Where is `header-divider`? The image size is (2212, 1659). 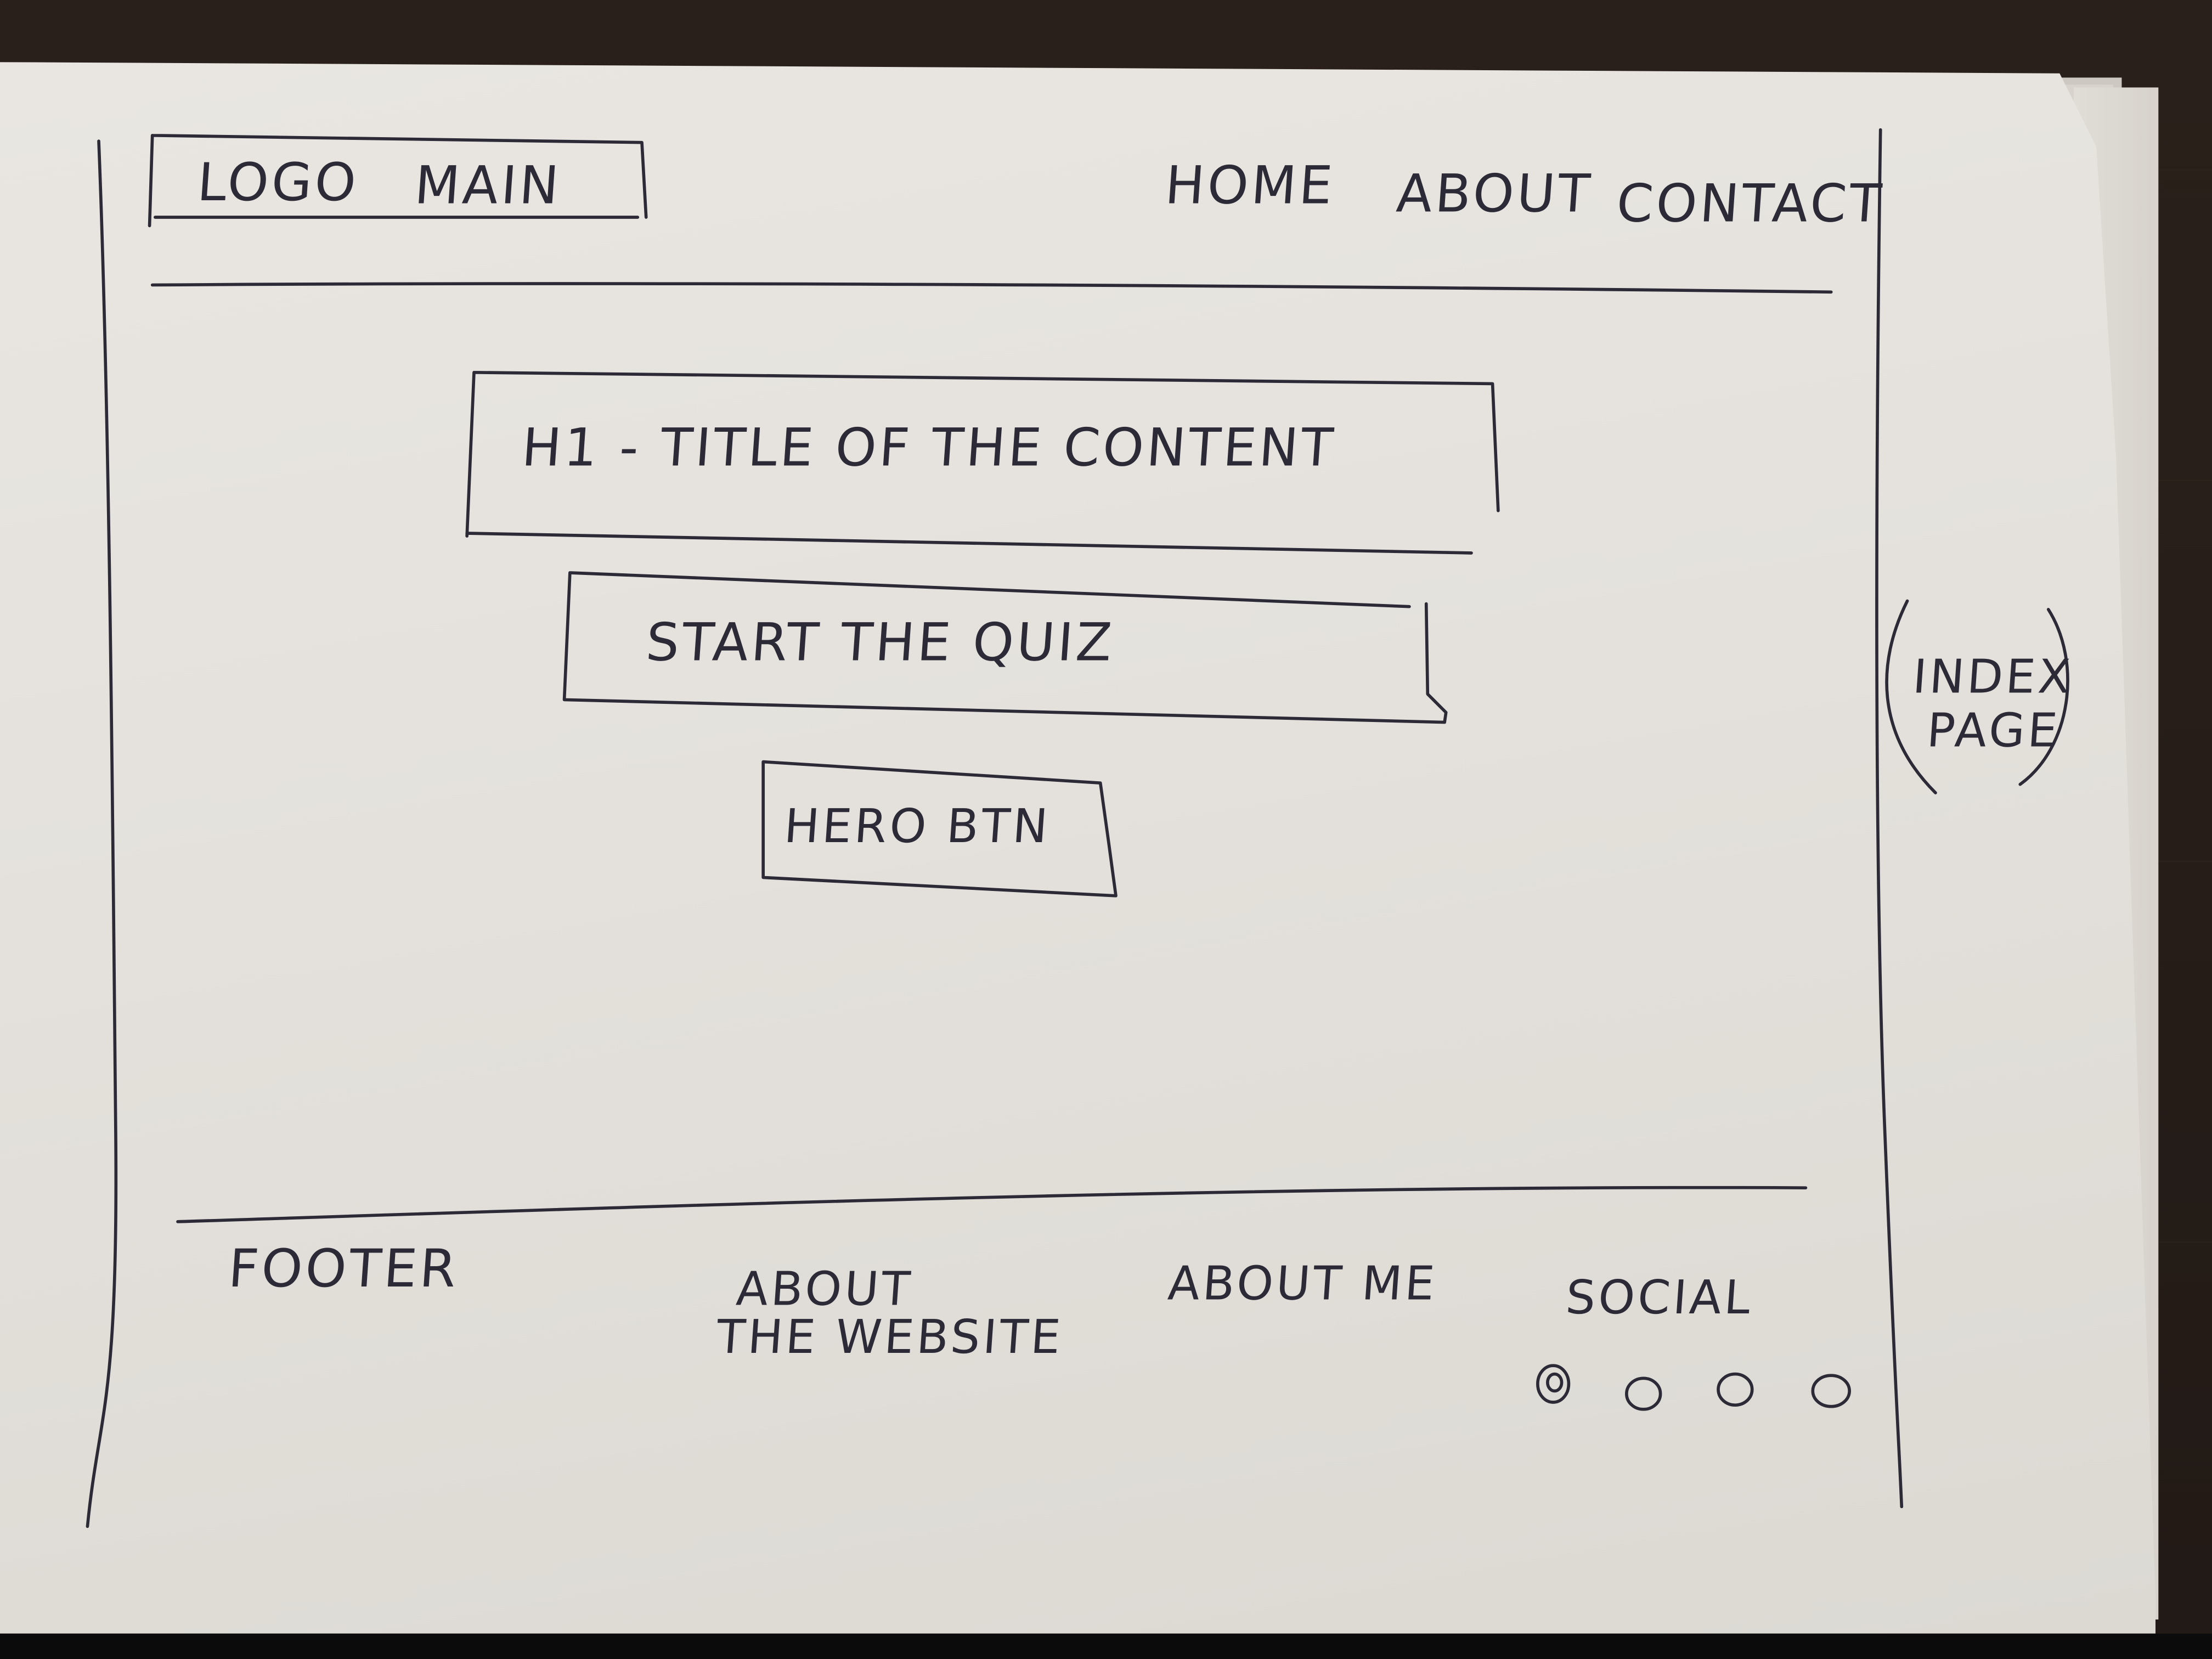
header-divider is located at coordinates (991, 288).